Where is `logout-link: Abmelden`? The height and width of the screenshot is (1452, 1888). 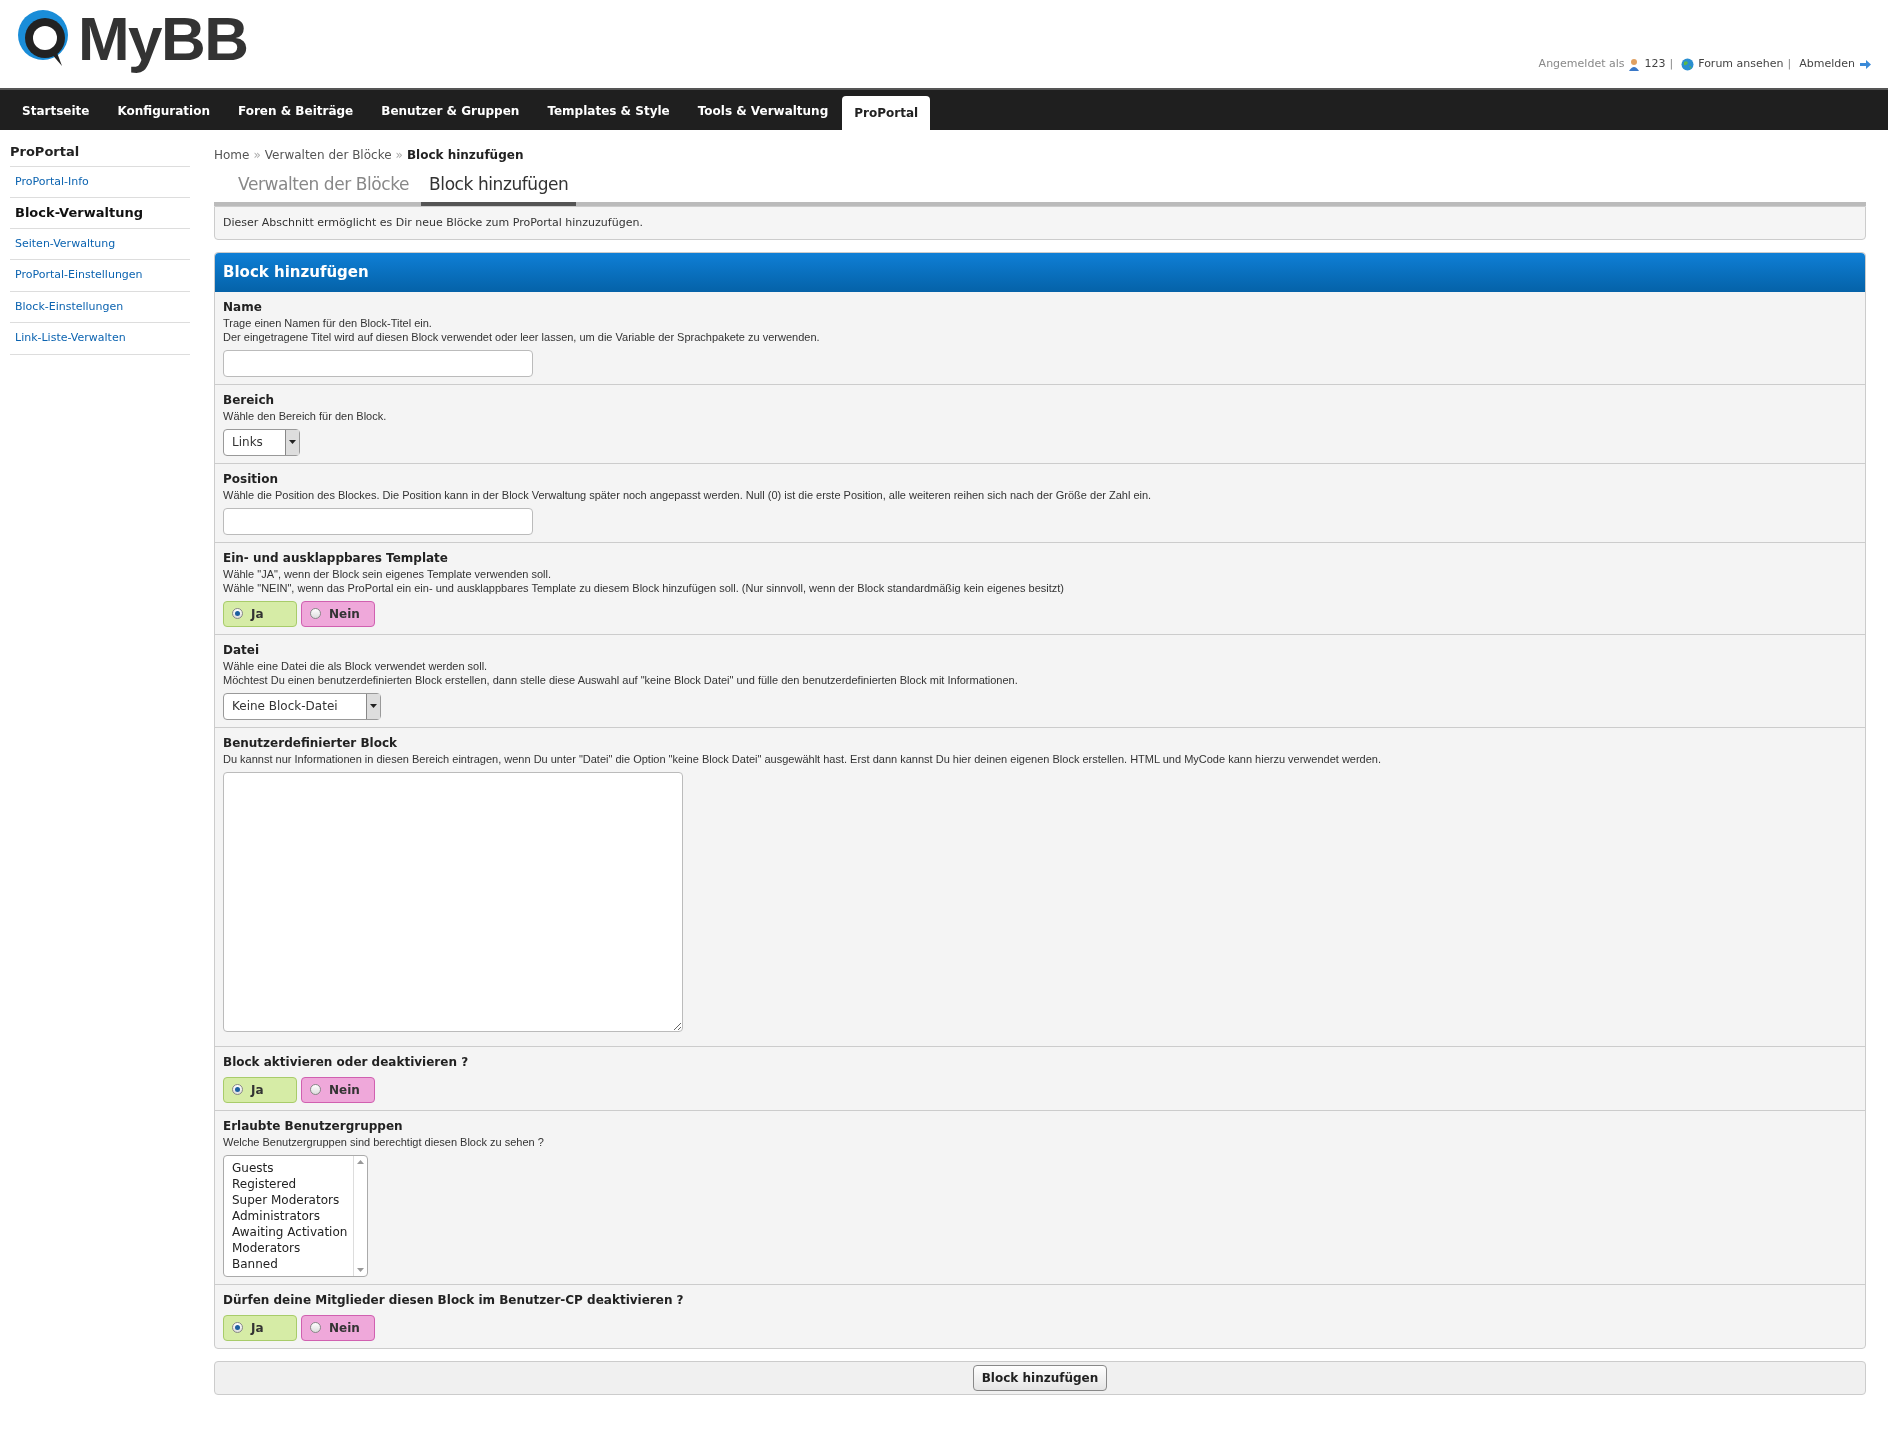 logout-link: Abmelden is located at coordinates (1827, 64).